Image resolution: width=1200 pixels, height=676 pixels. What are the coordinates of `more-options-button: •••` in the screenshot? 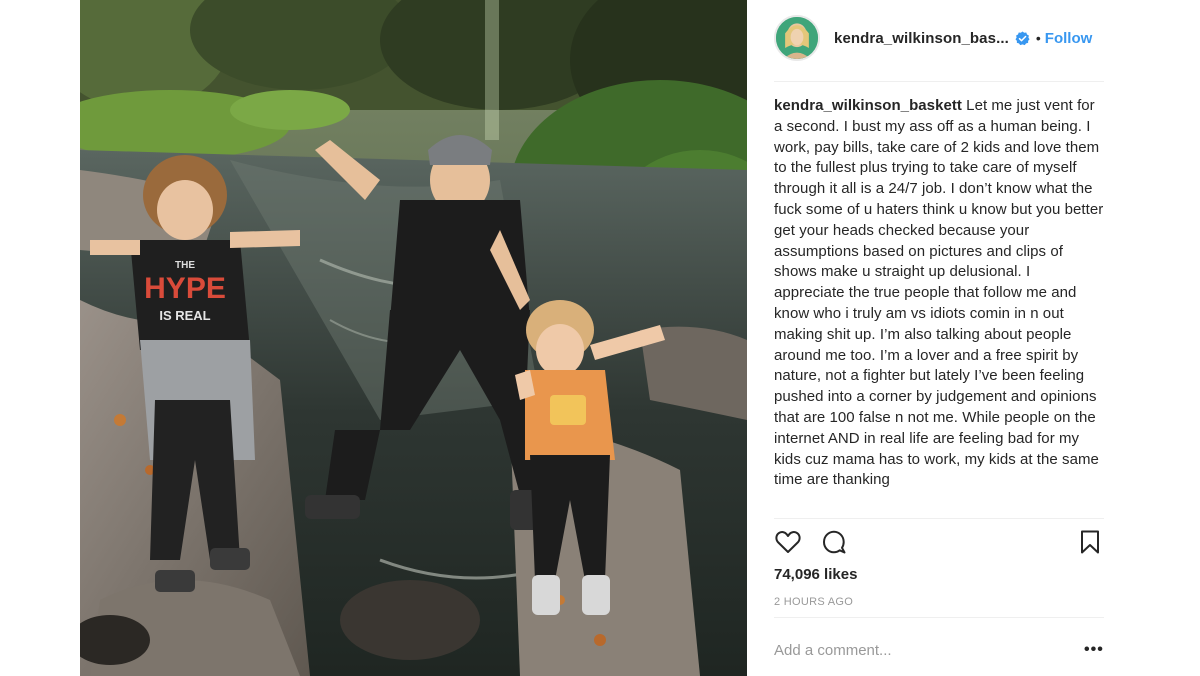 It's located at (1094, 650).